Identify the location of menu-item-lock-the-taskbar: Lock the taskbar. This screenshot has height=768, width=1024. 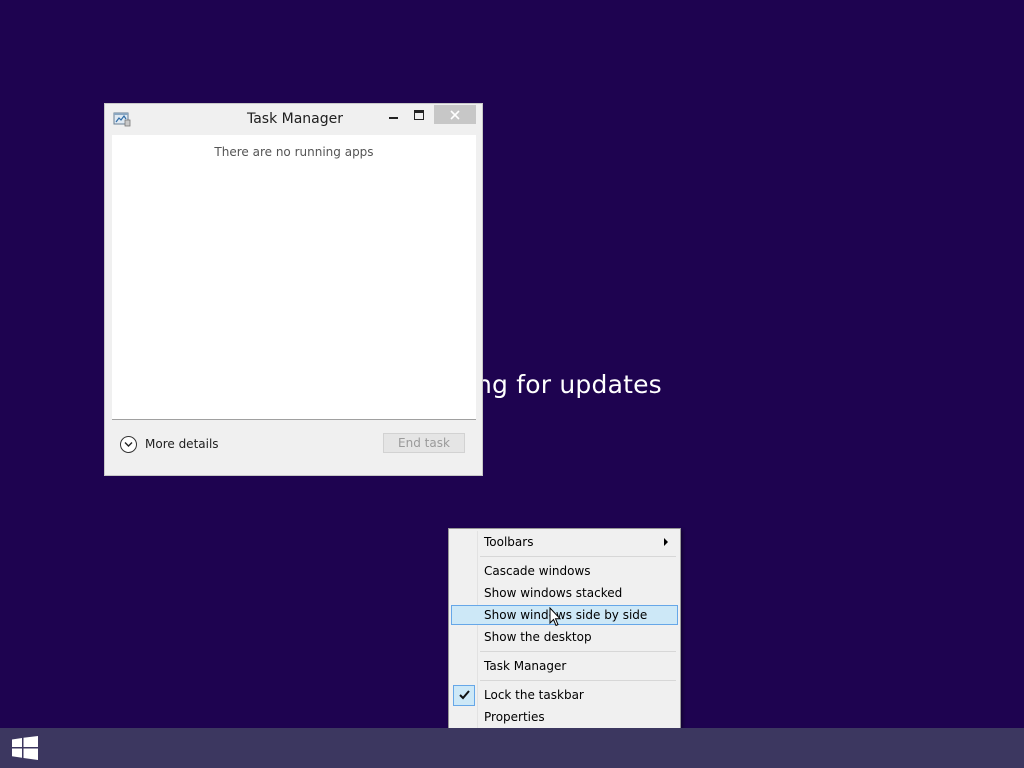
(564, 695).